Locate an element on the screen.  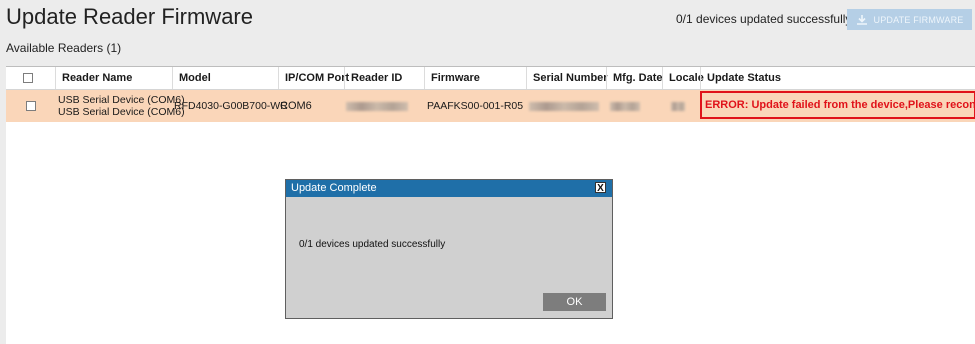
reader-name-secondary: USB Serial Device (COM6) is located at coordinates (121, 112).